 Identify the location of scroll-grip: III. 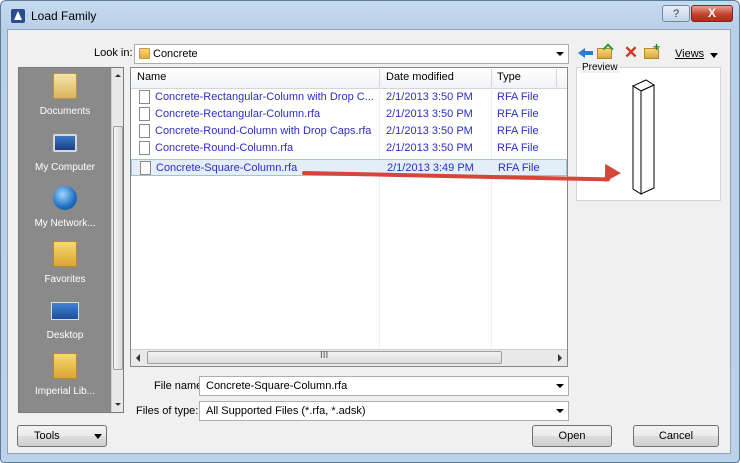
(324, 355).